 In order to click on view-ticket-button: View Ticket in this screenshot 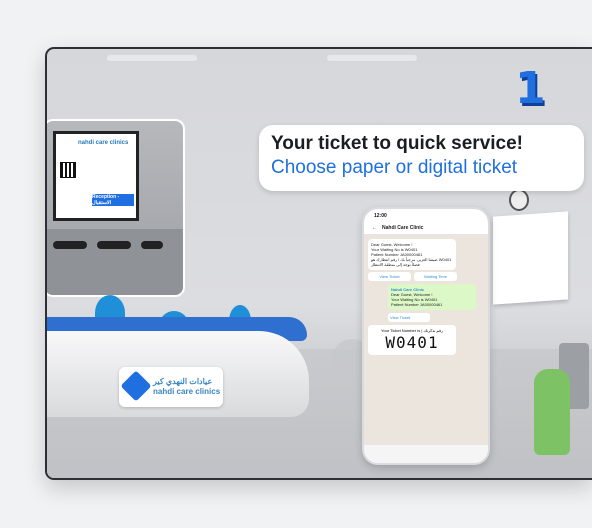, I will do `click(389, 276)`.